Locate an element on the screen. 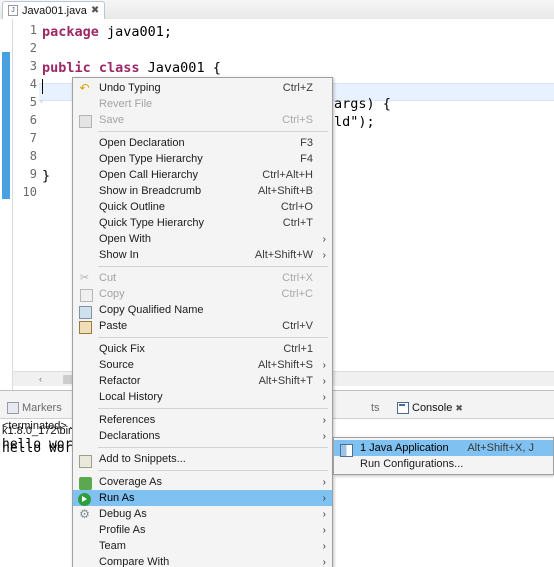 This screenshot has height=567, width=554. menu-item-open-call-hierarchy: Open Call Hierarchy Ctrl+Alt+H is located at coordinates (202, 175).